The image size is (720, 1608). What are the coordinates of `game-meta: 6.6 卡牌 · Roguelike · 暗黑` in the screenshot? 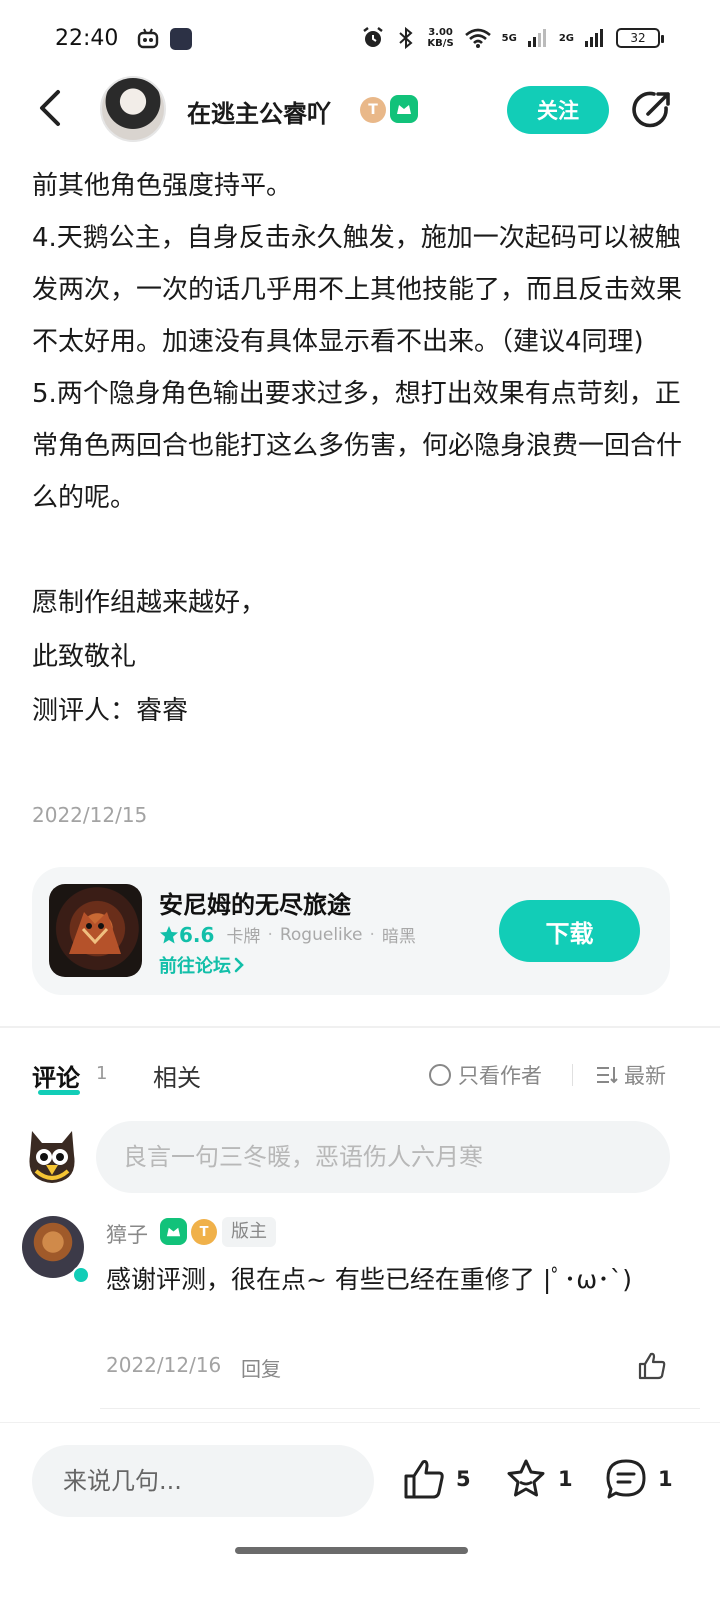 It's located at (287, 934).